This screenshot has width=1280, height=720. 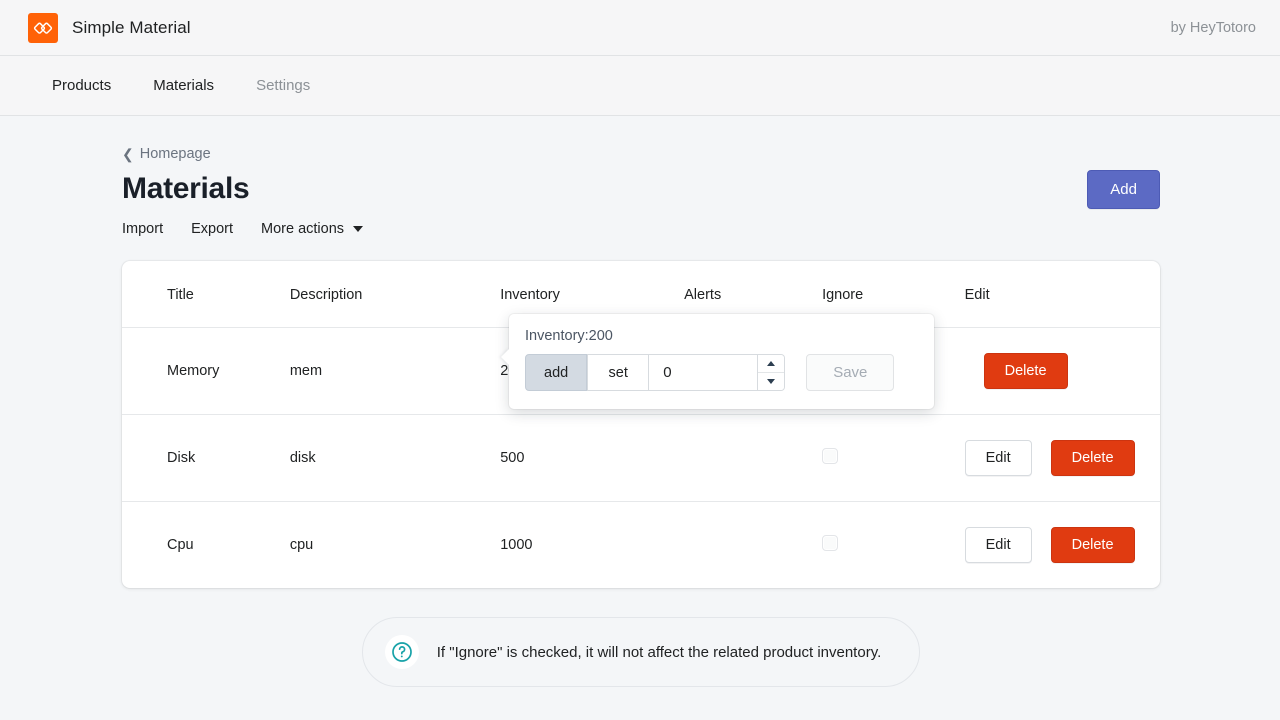 I want to click on cell-inventory: 1000, so click(x=516, y=545).